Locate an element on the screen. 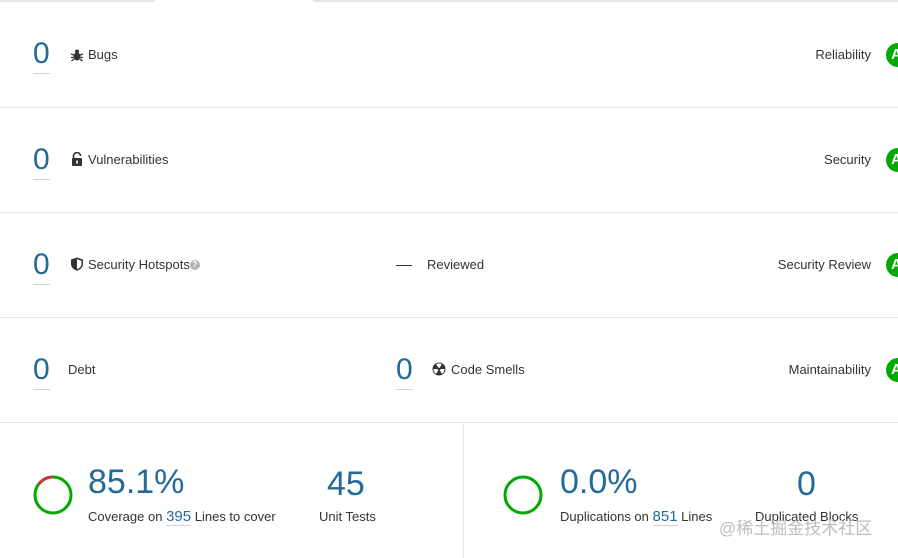  uncovered-arc is located at coordinates (53, 495).